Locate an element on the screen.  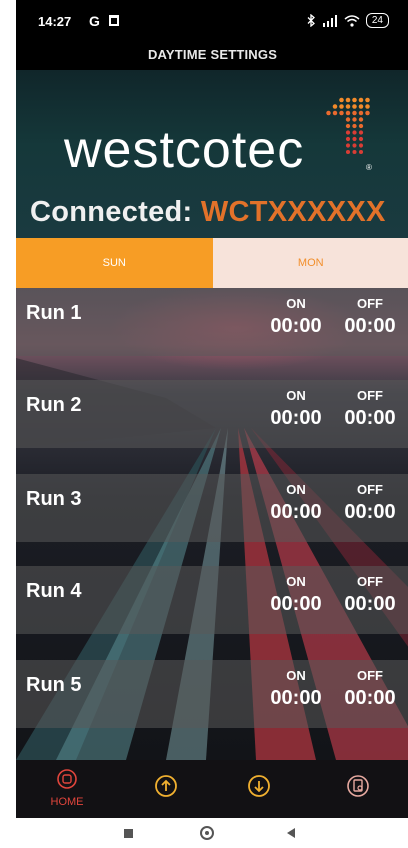
westcotec-logo-icon: ® is located at coordinates (349, 134).